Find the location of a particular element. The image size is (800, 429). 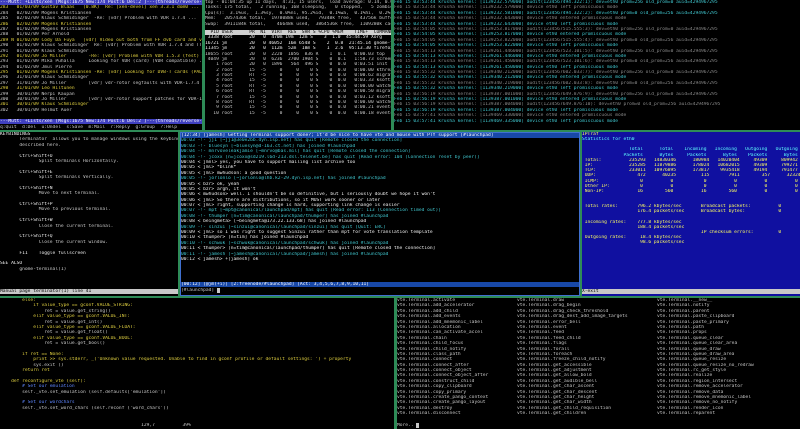

iptraf-row: ICMP: 0 0 0 0 0 0 is located at coordinates (691, 181).